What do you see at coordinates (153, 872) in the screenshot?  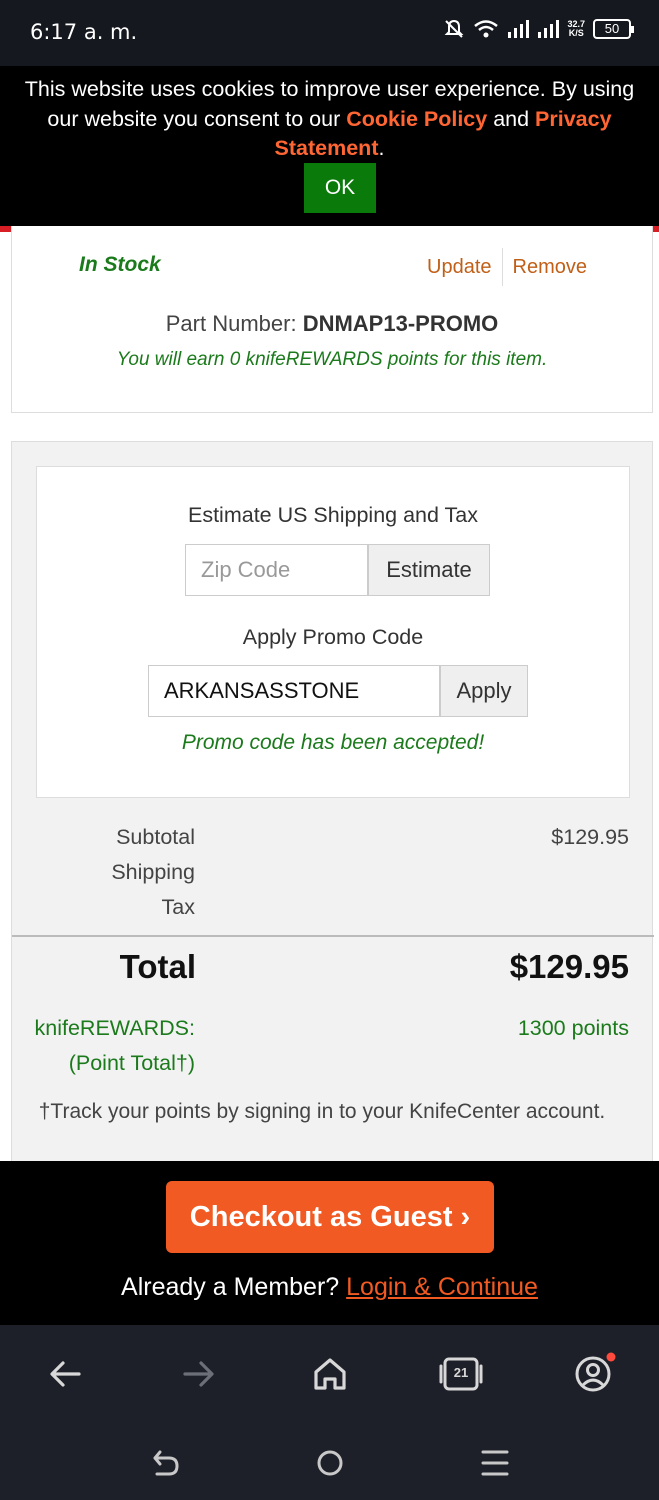 I see `shipping-label: Shipping` at bounding box center [153, 872].